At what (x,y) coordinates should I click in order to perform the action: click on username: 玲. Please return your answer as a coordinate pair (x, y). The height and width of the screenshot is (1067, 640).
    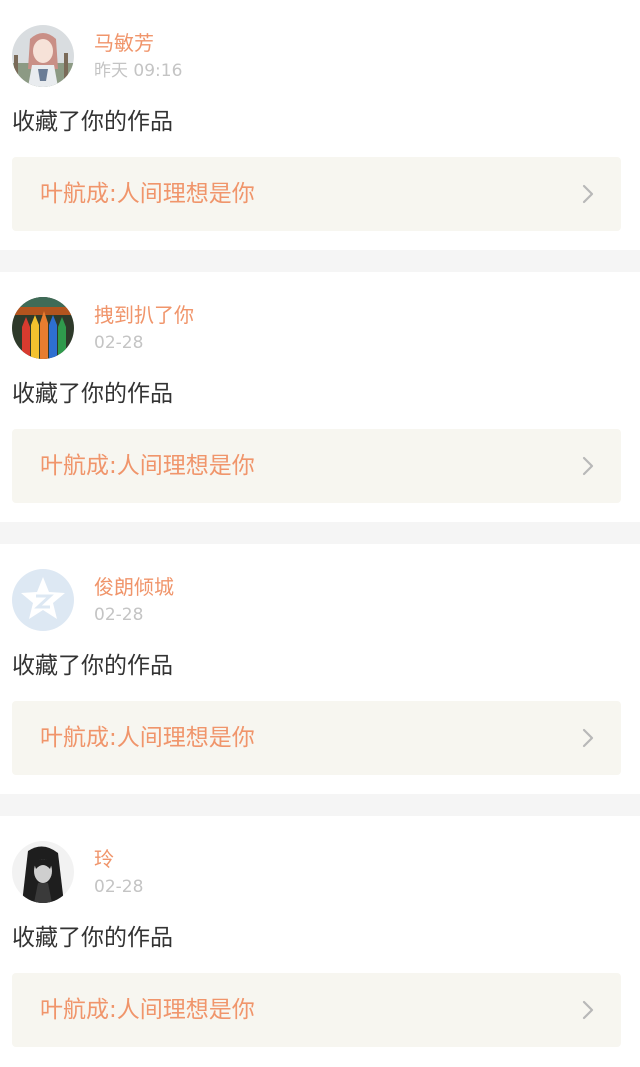
    Looking at the image, I should click on (104, 859).